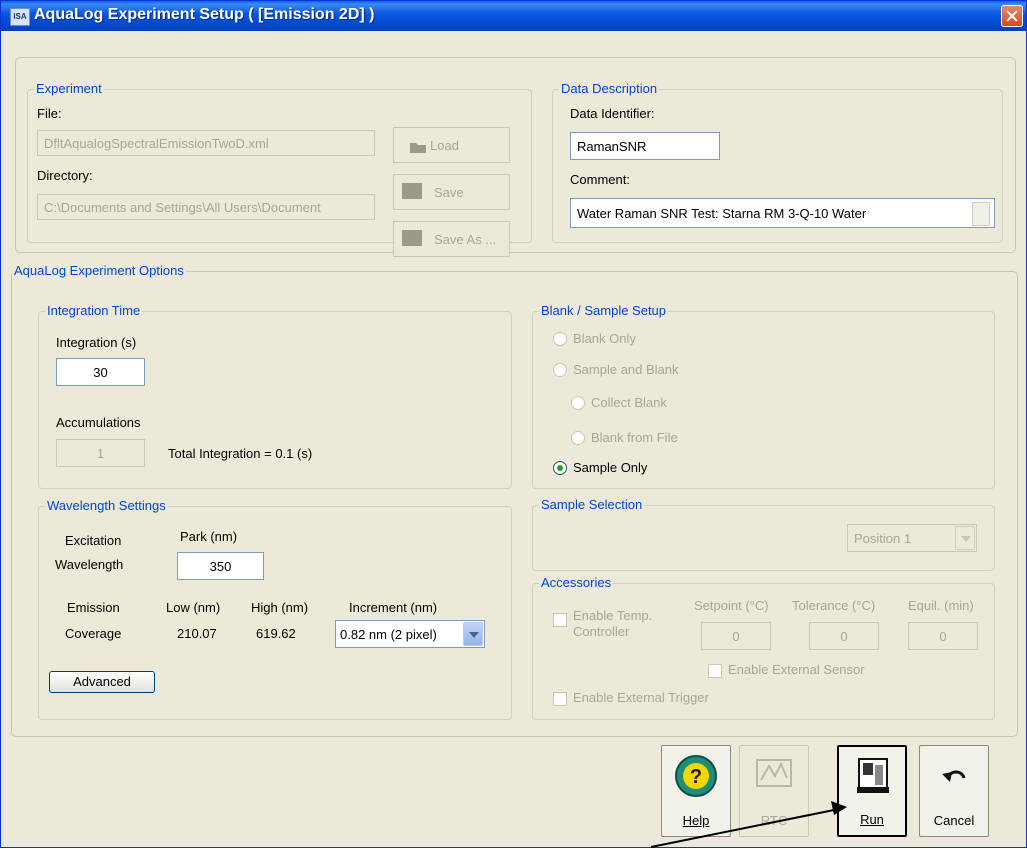 This screenshot has height=849, width=1027. I want to click on controller-label: Controller, so click(601, 631).